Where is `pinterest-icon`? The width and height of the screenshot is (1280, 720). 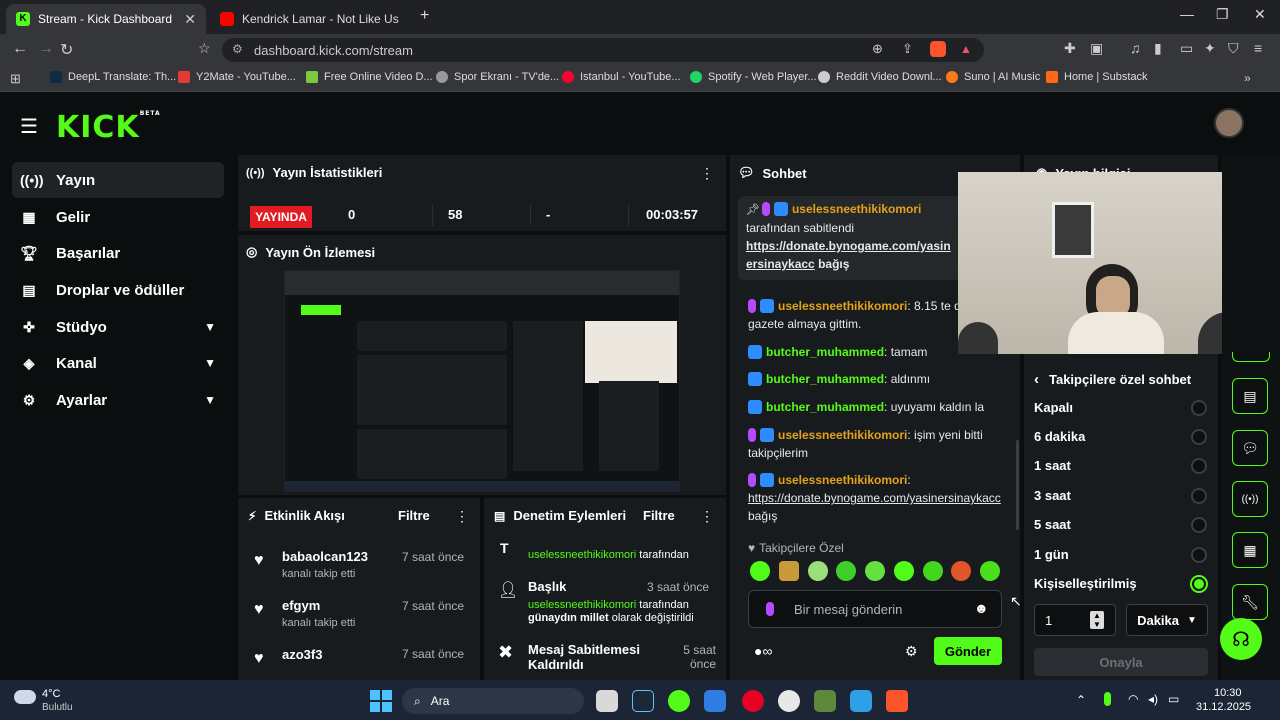
pinterest-icon is located at coordinates (753, 701).